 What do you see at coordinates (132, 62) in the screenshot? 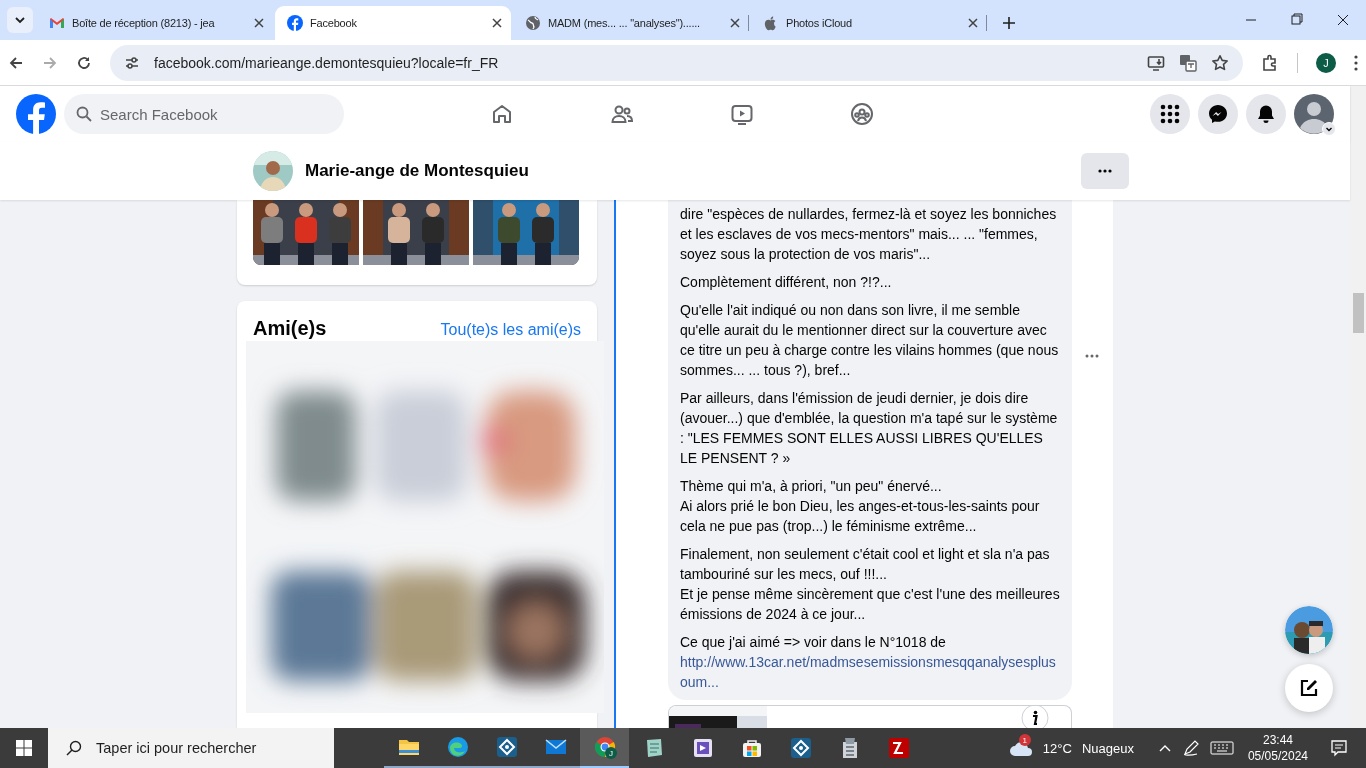
I see `site-settings-icon` at bounding box center [132, 62].